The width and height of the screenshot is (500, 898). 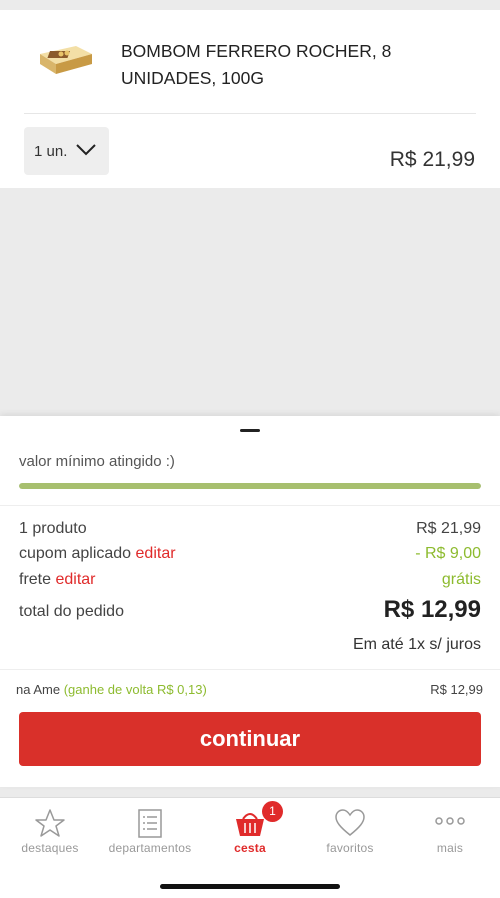 I want to click on quantity-select: 1 un., so click(x=66, y=151).